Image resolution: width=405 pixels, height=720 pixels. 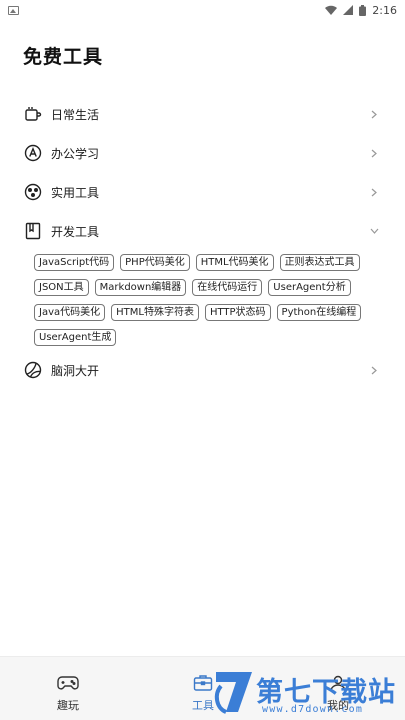 What do you see at coordinates (203, 705) in the screenshot?
I see `nav-label: 工具` at bounding box center [203, 705].